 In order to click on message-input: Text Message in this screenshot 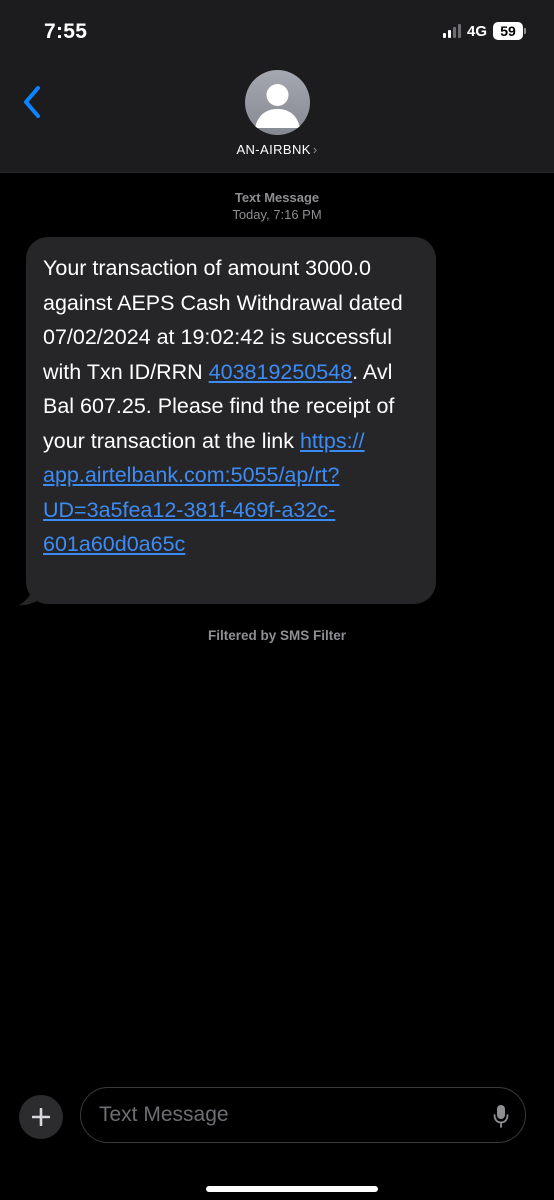, I will do `click(303, 1115)`.